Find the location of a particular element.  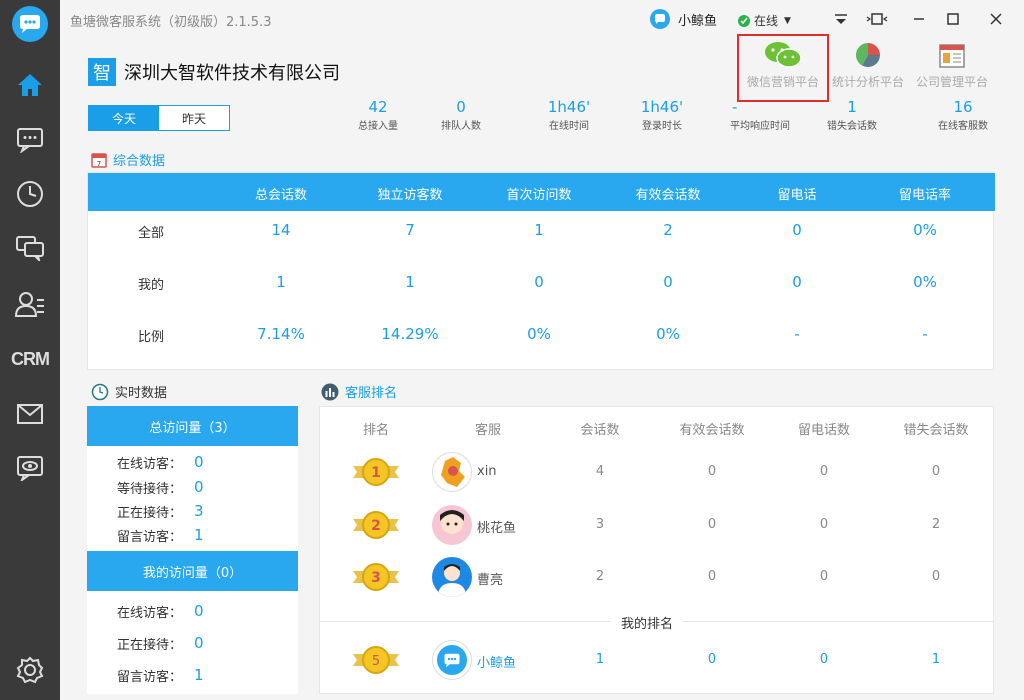

stat-missed: 1 错失会话数 is located at coordinates (852, 115).